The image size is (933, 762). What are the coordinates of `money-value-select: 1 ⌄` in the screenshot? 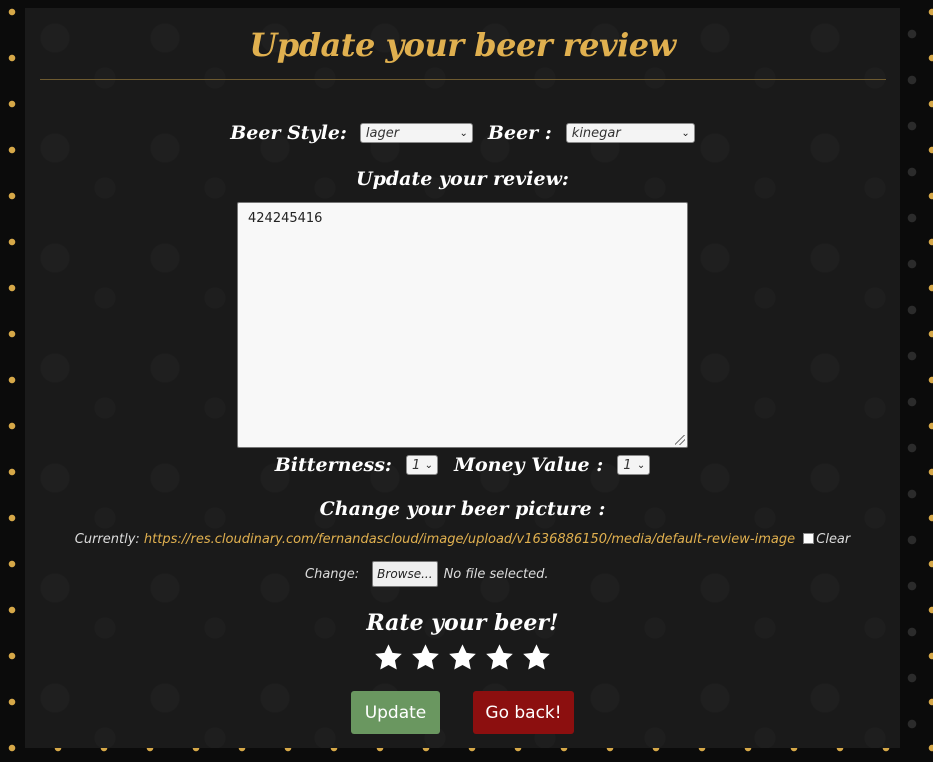 It's located at (634, 465).